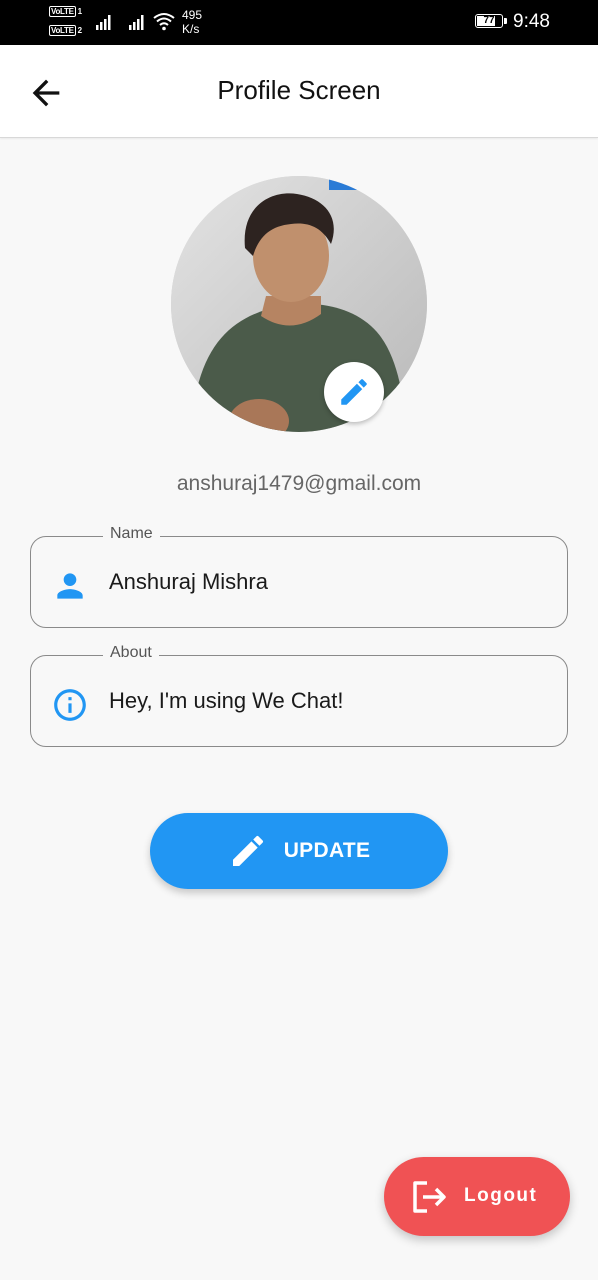 This screenshot has width=598, height=1280. What do you see at coordinates (131, 653) in the screenshot?
I see `about-field-label: About` at bounding box center [131, 653].